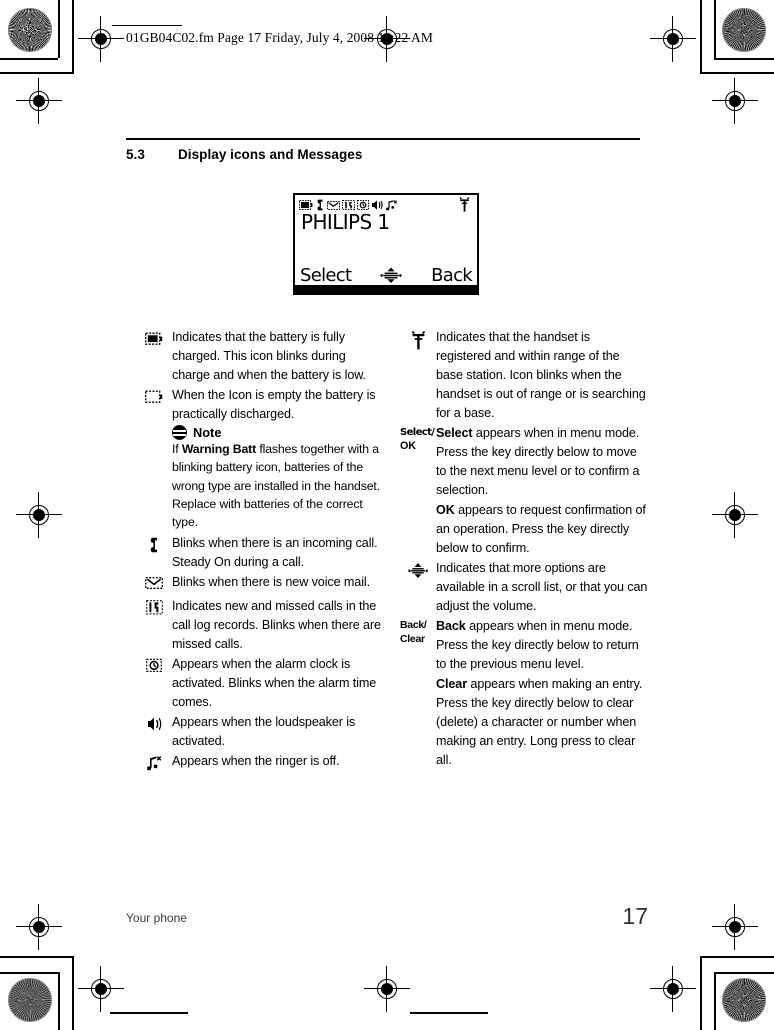  I want to click on crop-line-top-right-h2, so click(744, 59).